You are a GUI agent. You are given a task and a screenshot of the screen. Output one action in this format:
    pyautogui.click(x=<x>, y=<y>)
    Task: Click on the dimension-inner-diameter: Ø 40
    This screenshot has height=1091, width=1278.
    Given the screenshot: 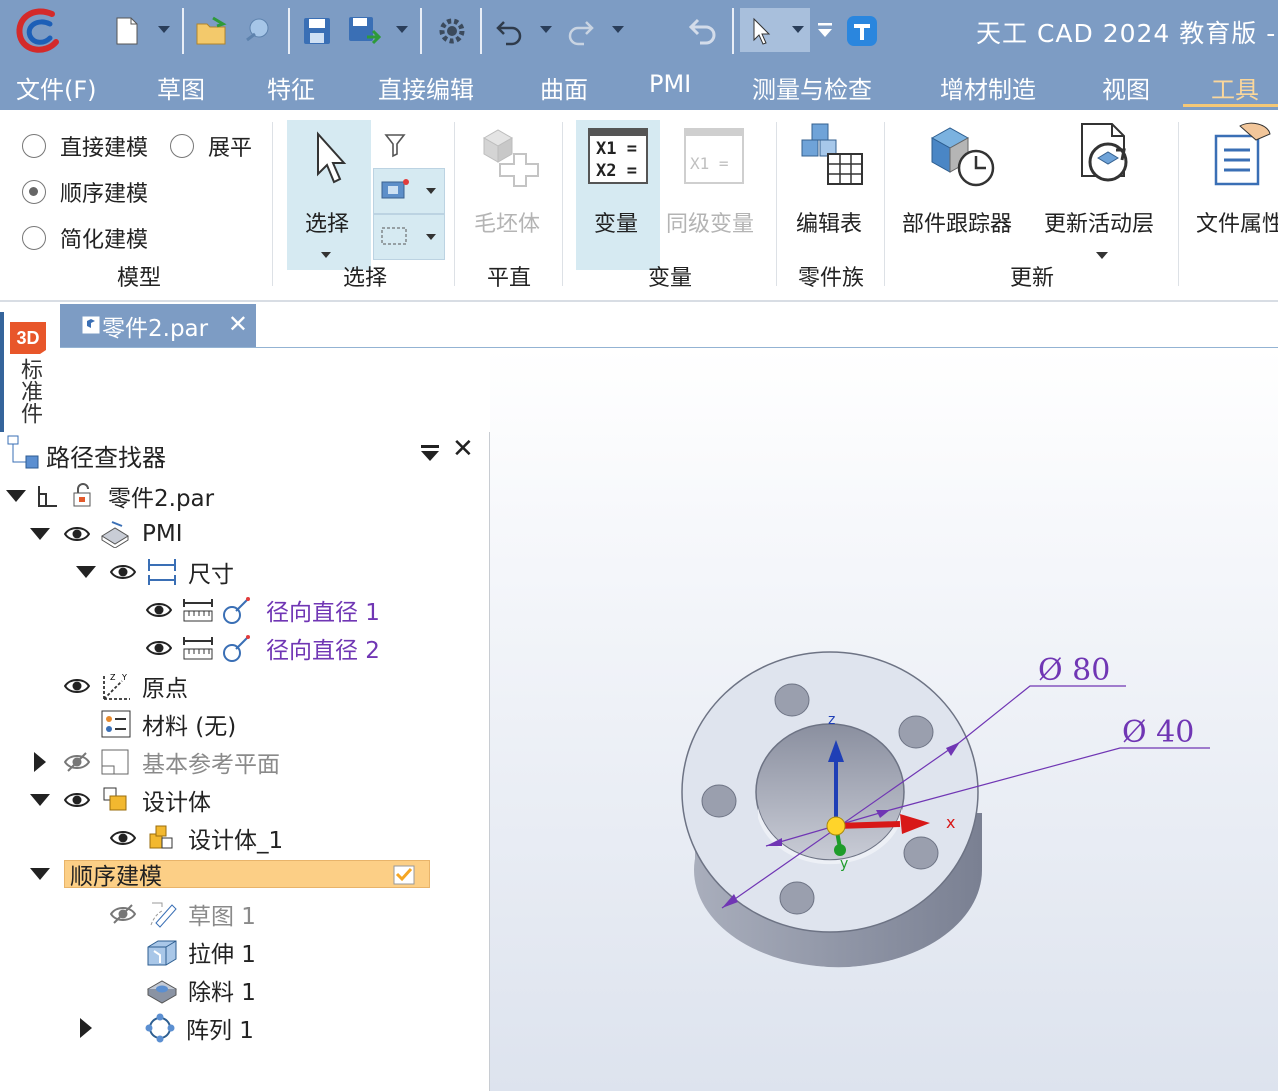 What is the action you would take?
    pyautogui.click(x=1158, y=732)
    